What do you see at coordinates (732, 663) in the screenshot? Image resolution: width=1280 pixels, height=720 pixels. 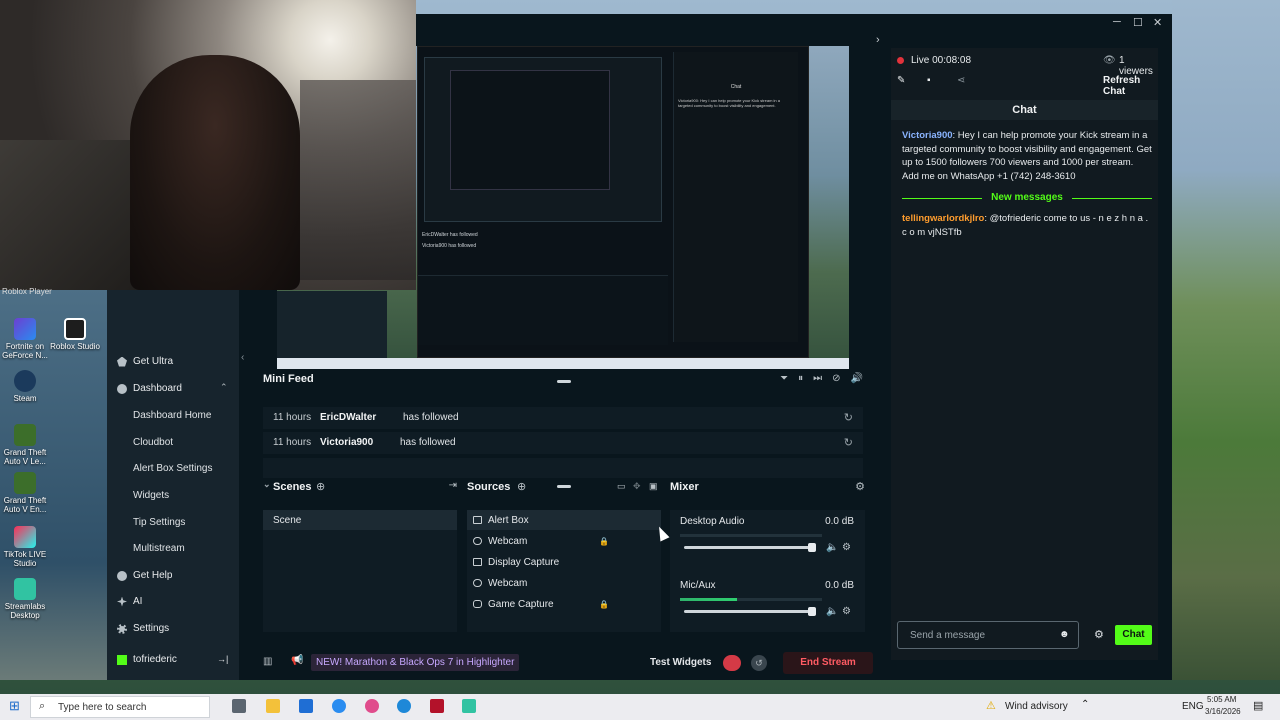 I see `test-widgets-toggle` at bounding box center [732, 663].